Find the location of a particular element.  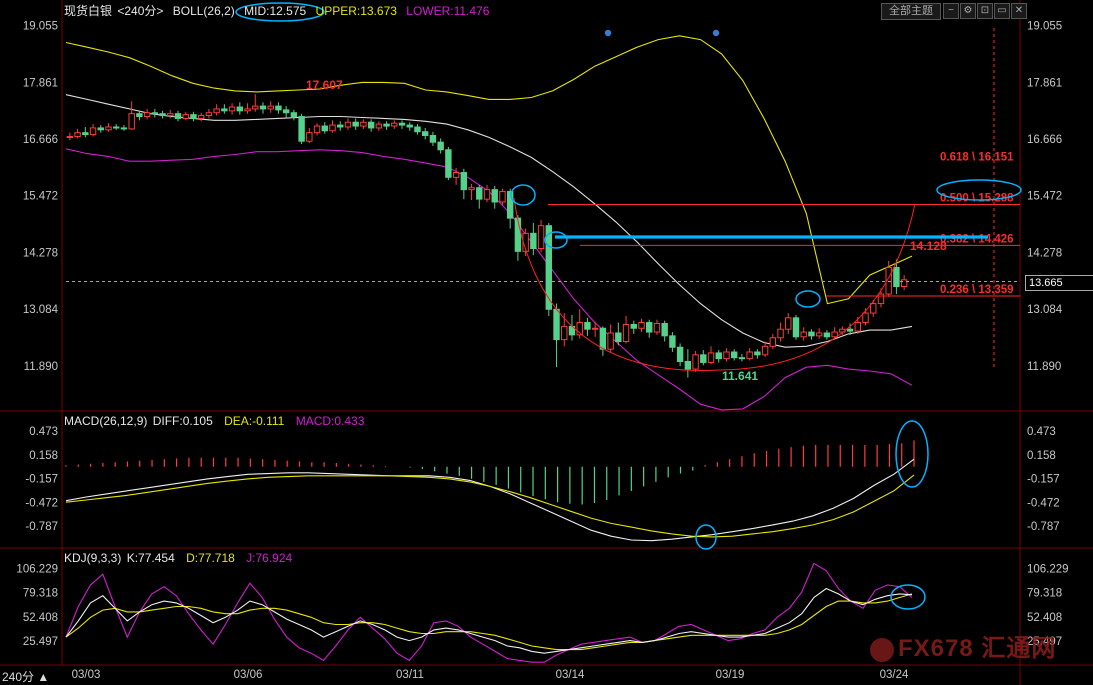

kdj-y-tick-left: 79.318 is located at coordinates (40, 594).